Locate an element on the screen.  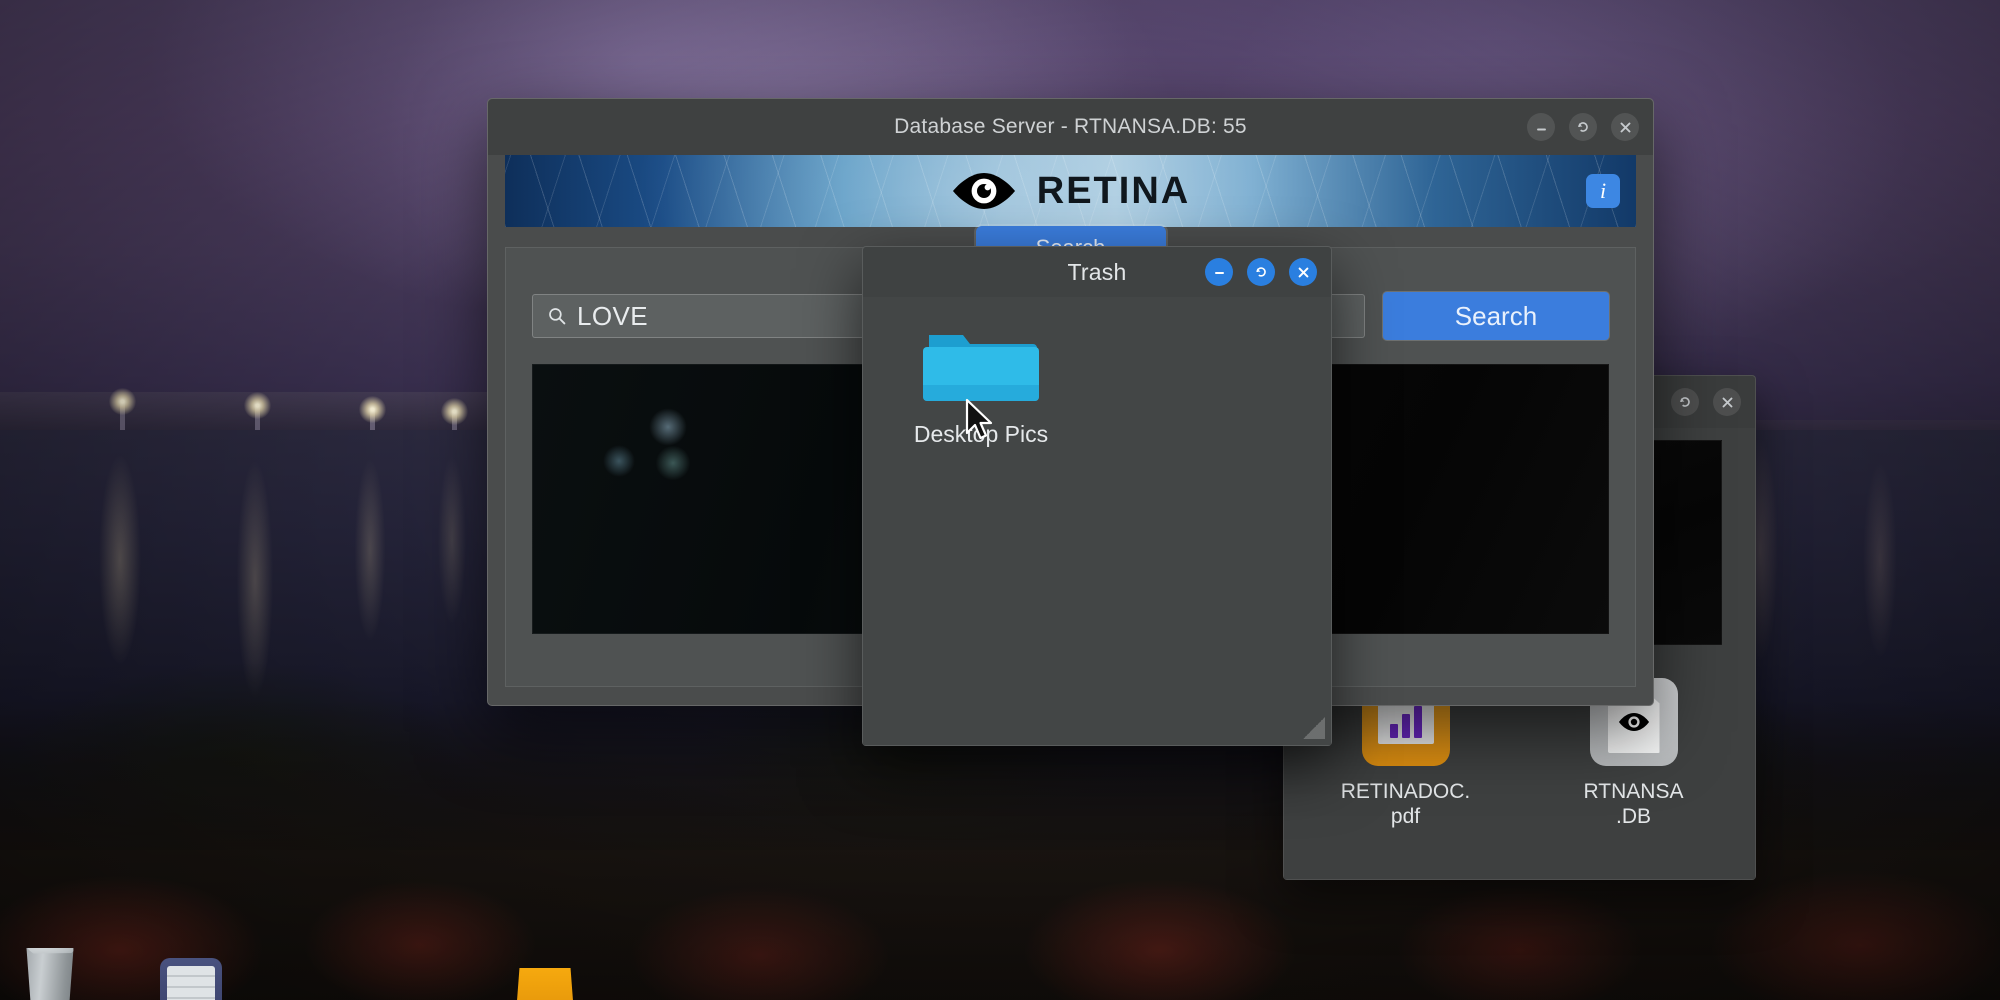
mouse-cursor is located at coordinates (979, 419).